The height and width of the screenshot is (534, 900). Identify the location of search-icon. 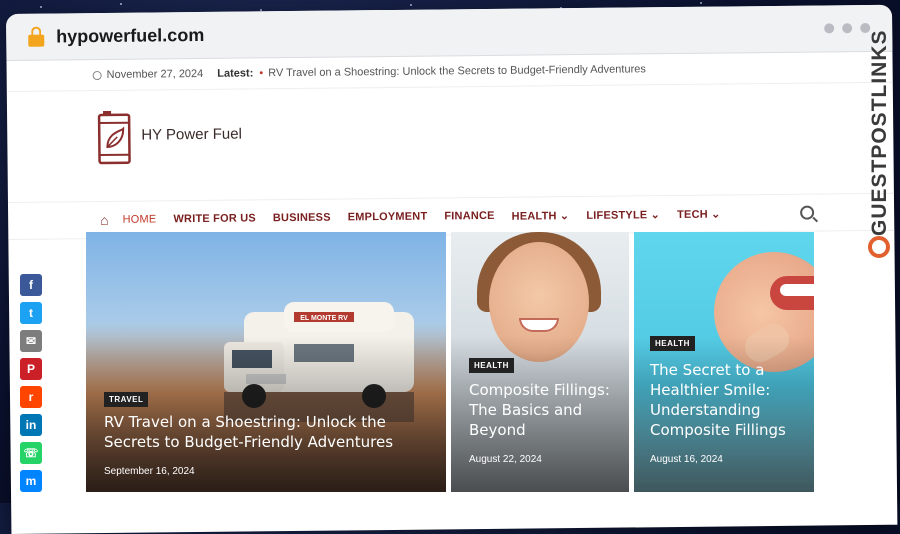
(807, 213).